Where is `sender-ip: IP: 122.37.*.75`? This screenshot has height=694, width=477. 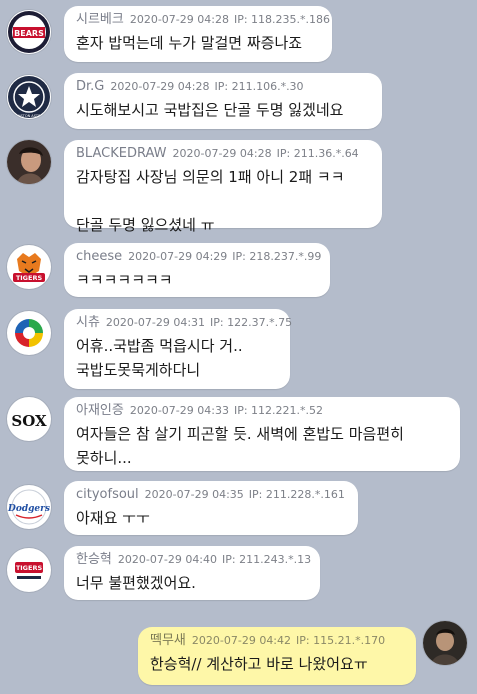 sender-ip: IP: 122.37.*.75 is located at coordinates (251, 322).